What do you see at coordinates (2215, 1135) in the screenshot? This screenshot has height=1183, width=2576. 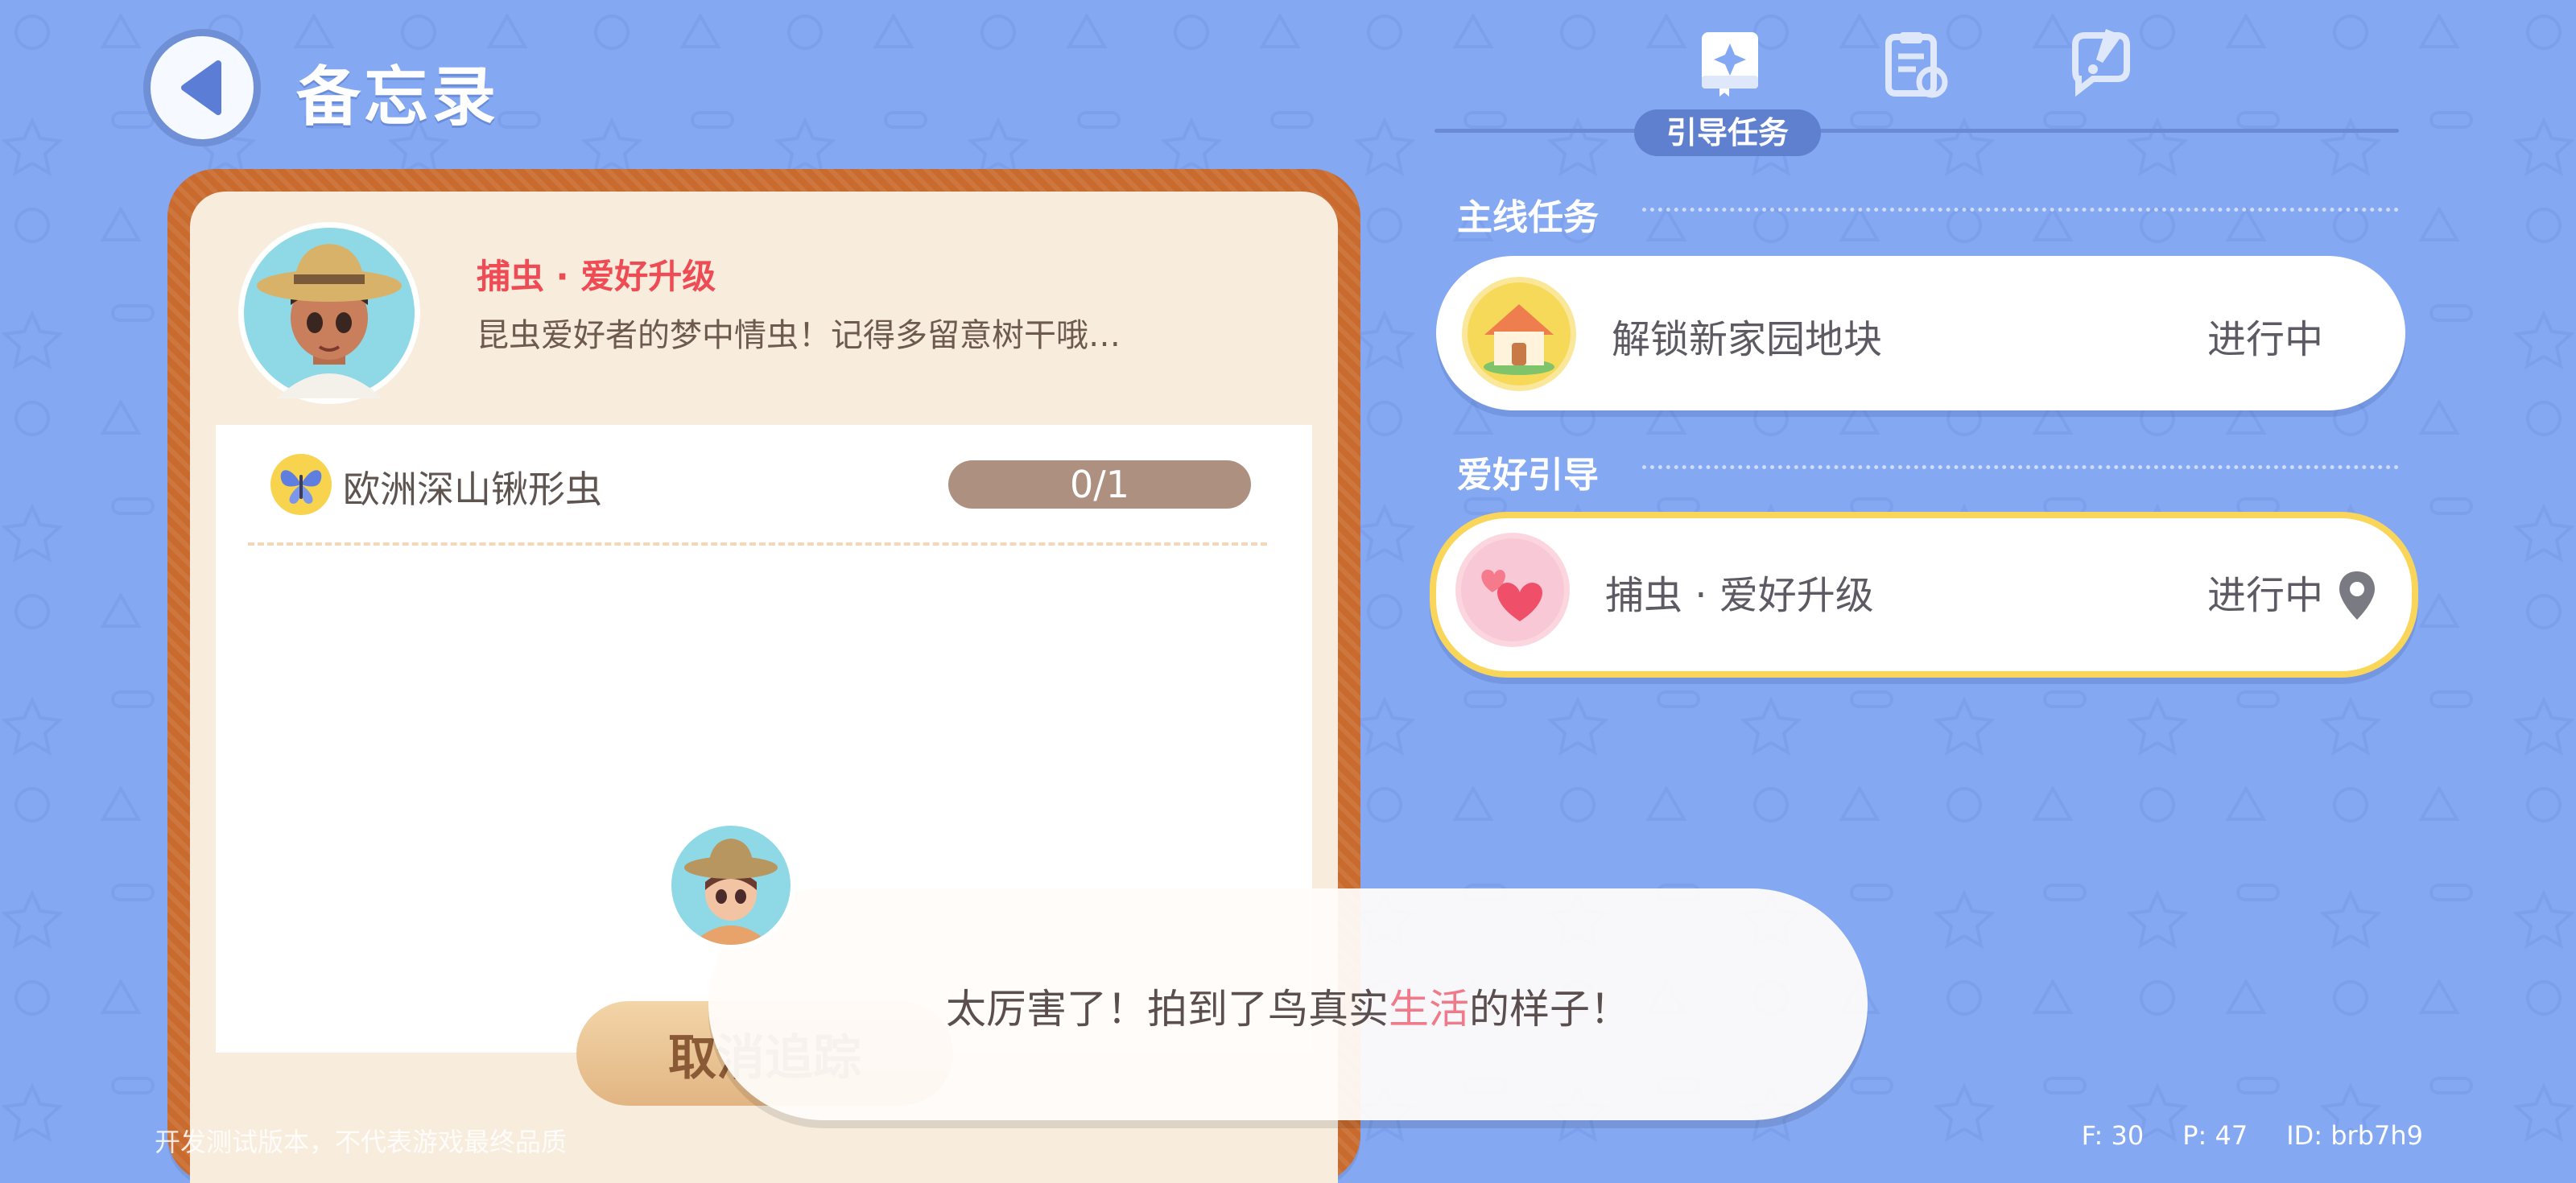 I see `debug-ping: P: 47` at bounding box center [2215, 1135].